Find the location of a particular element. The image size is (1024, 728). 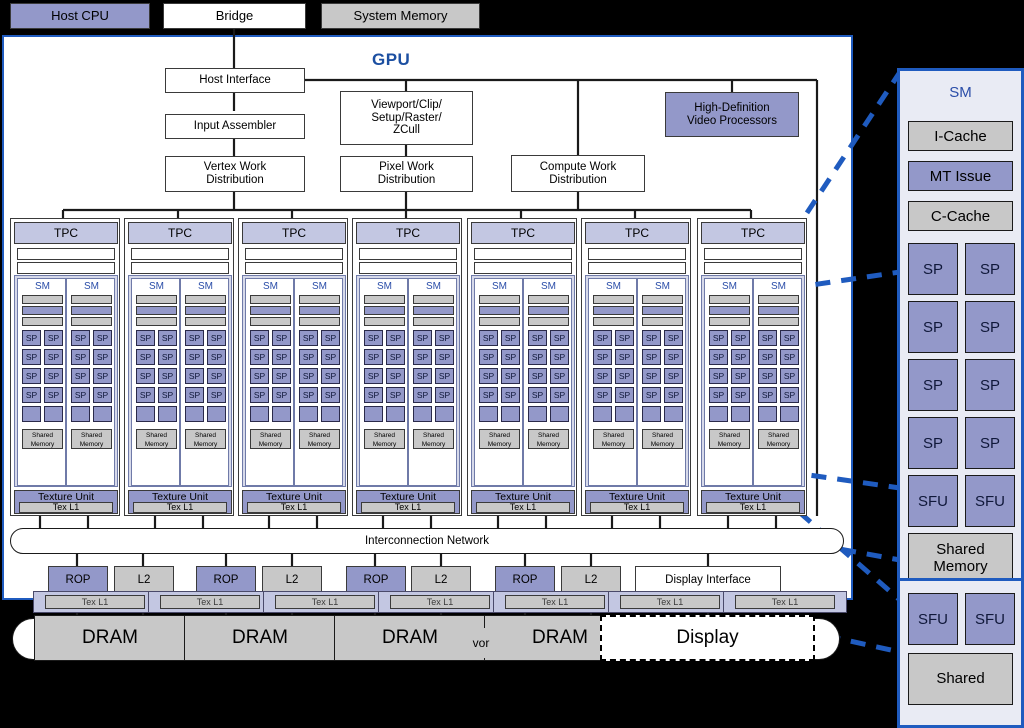

display-label: Display is located at coordinates (707, 637).